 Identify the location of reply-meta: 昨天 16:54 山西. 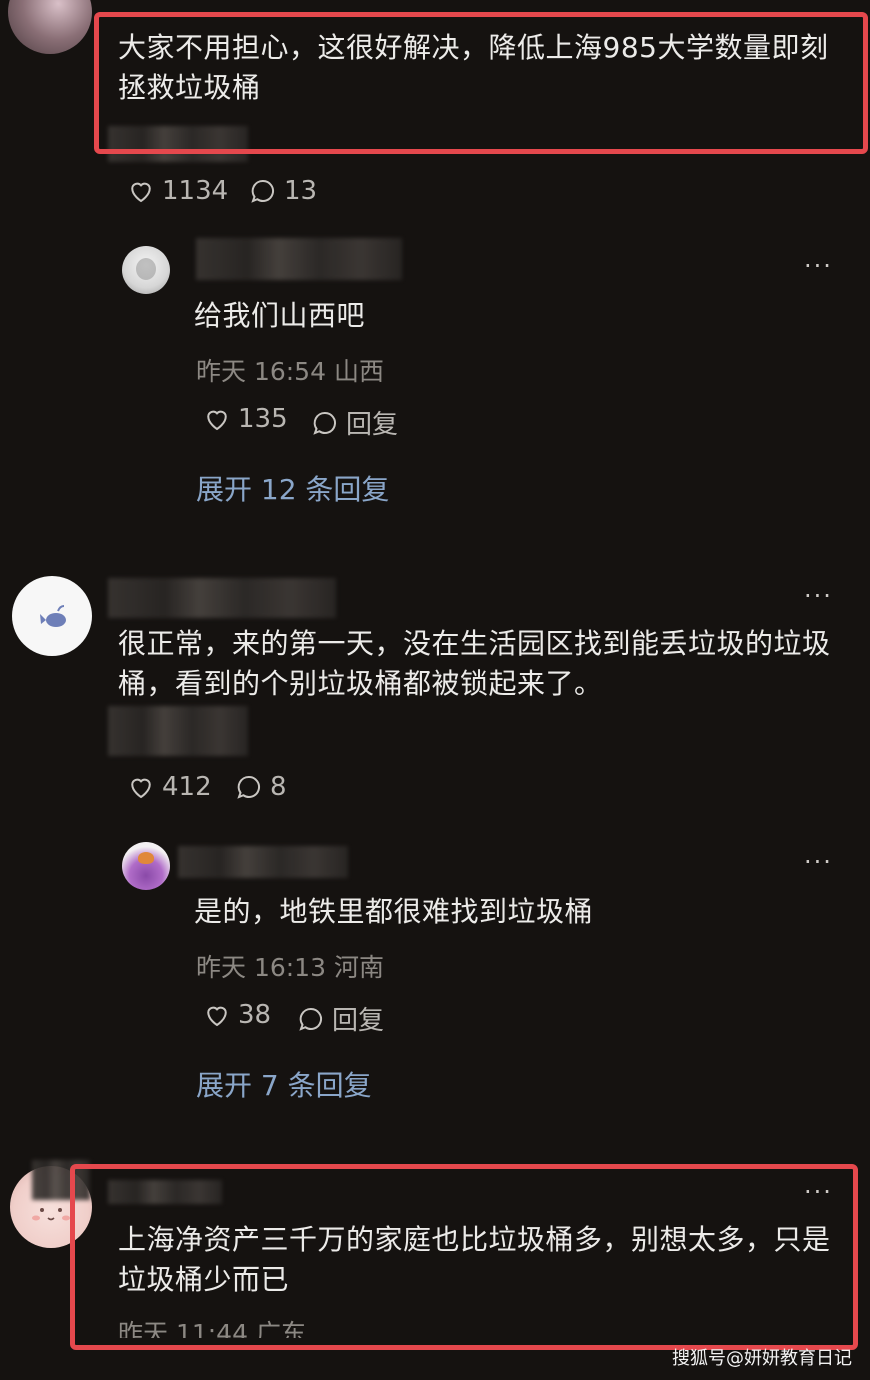
(290, 371).